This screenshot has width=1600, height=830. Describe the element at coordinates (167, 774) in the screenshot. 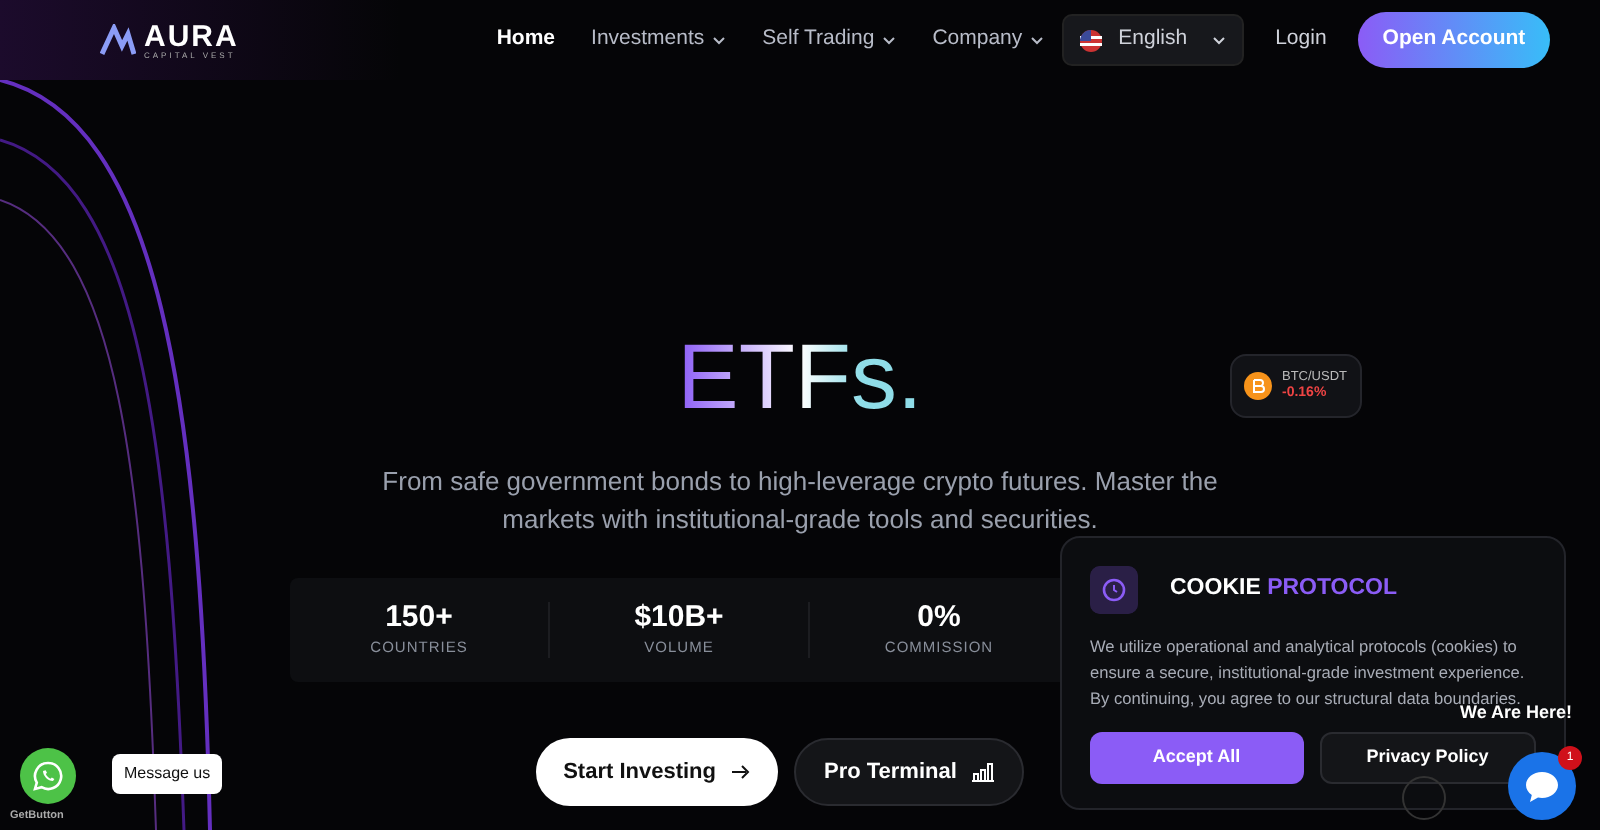

I see `message-tooltip: Message us` at that location.